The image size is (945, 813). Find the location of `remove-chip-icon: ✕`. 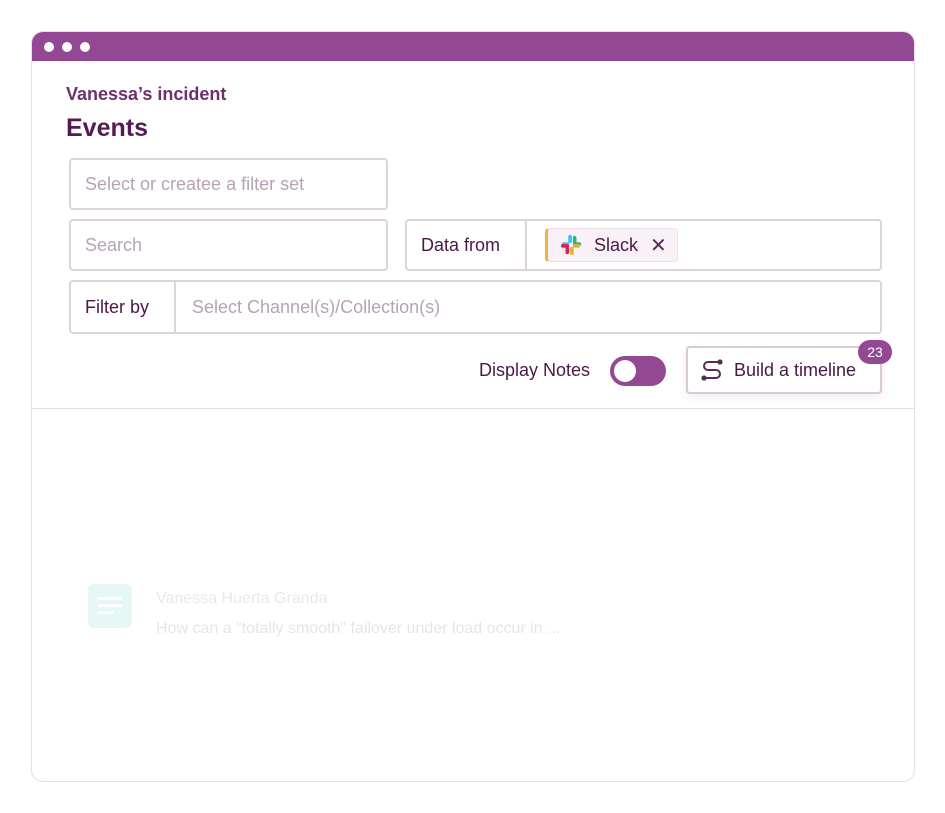

remove-chip-icon: ✕ is located at coordinates (658, 245).